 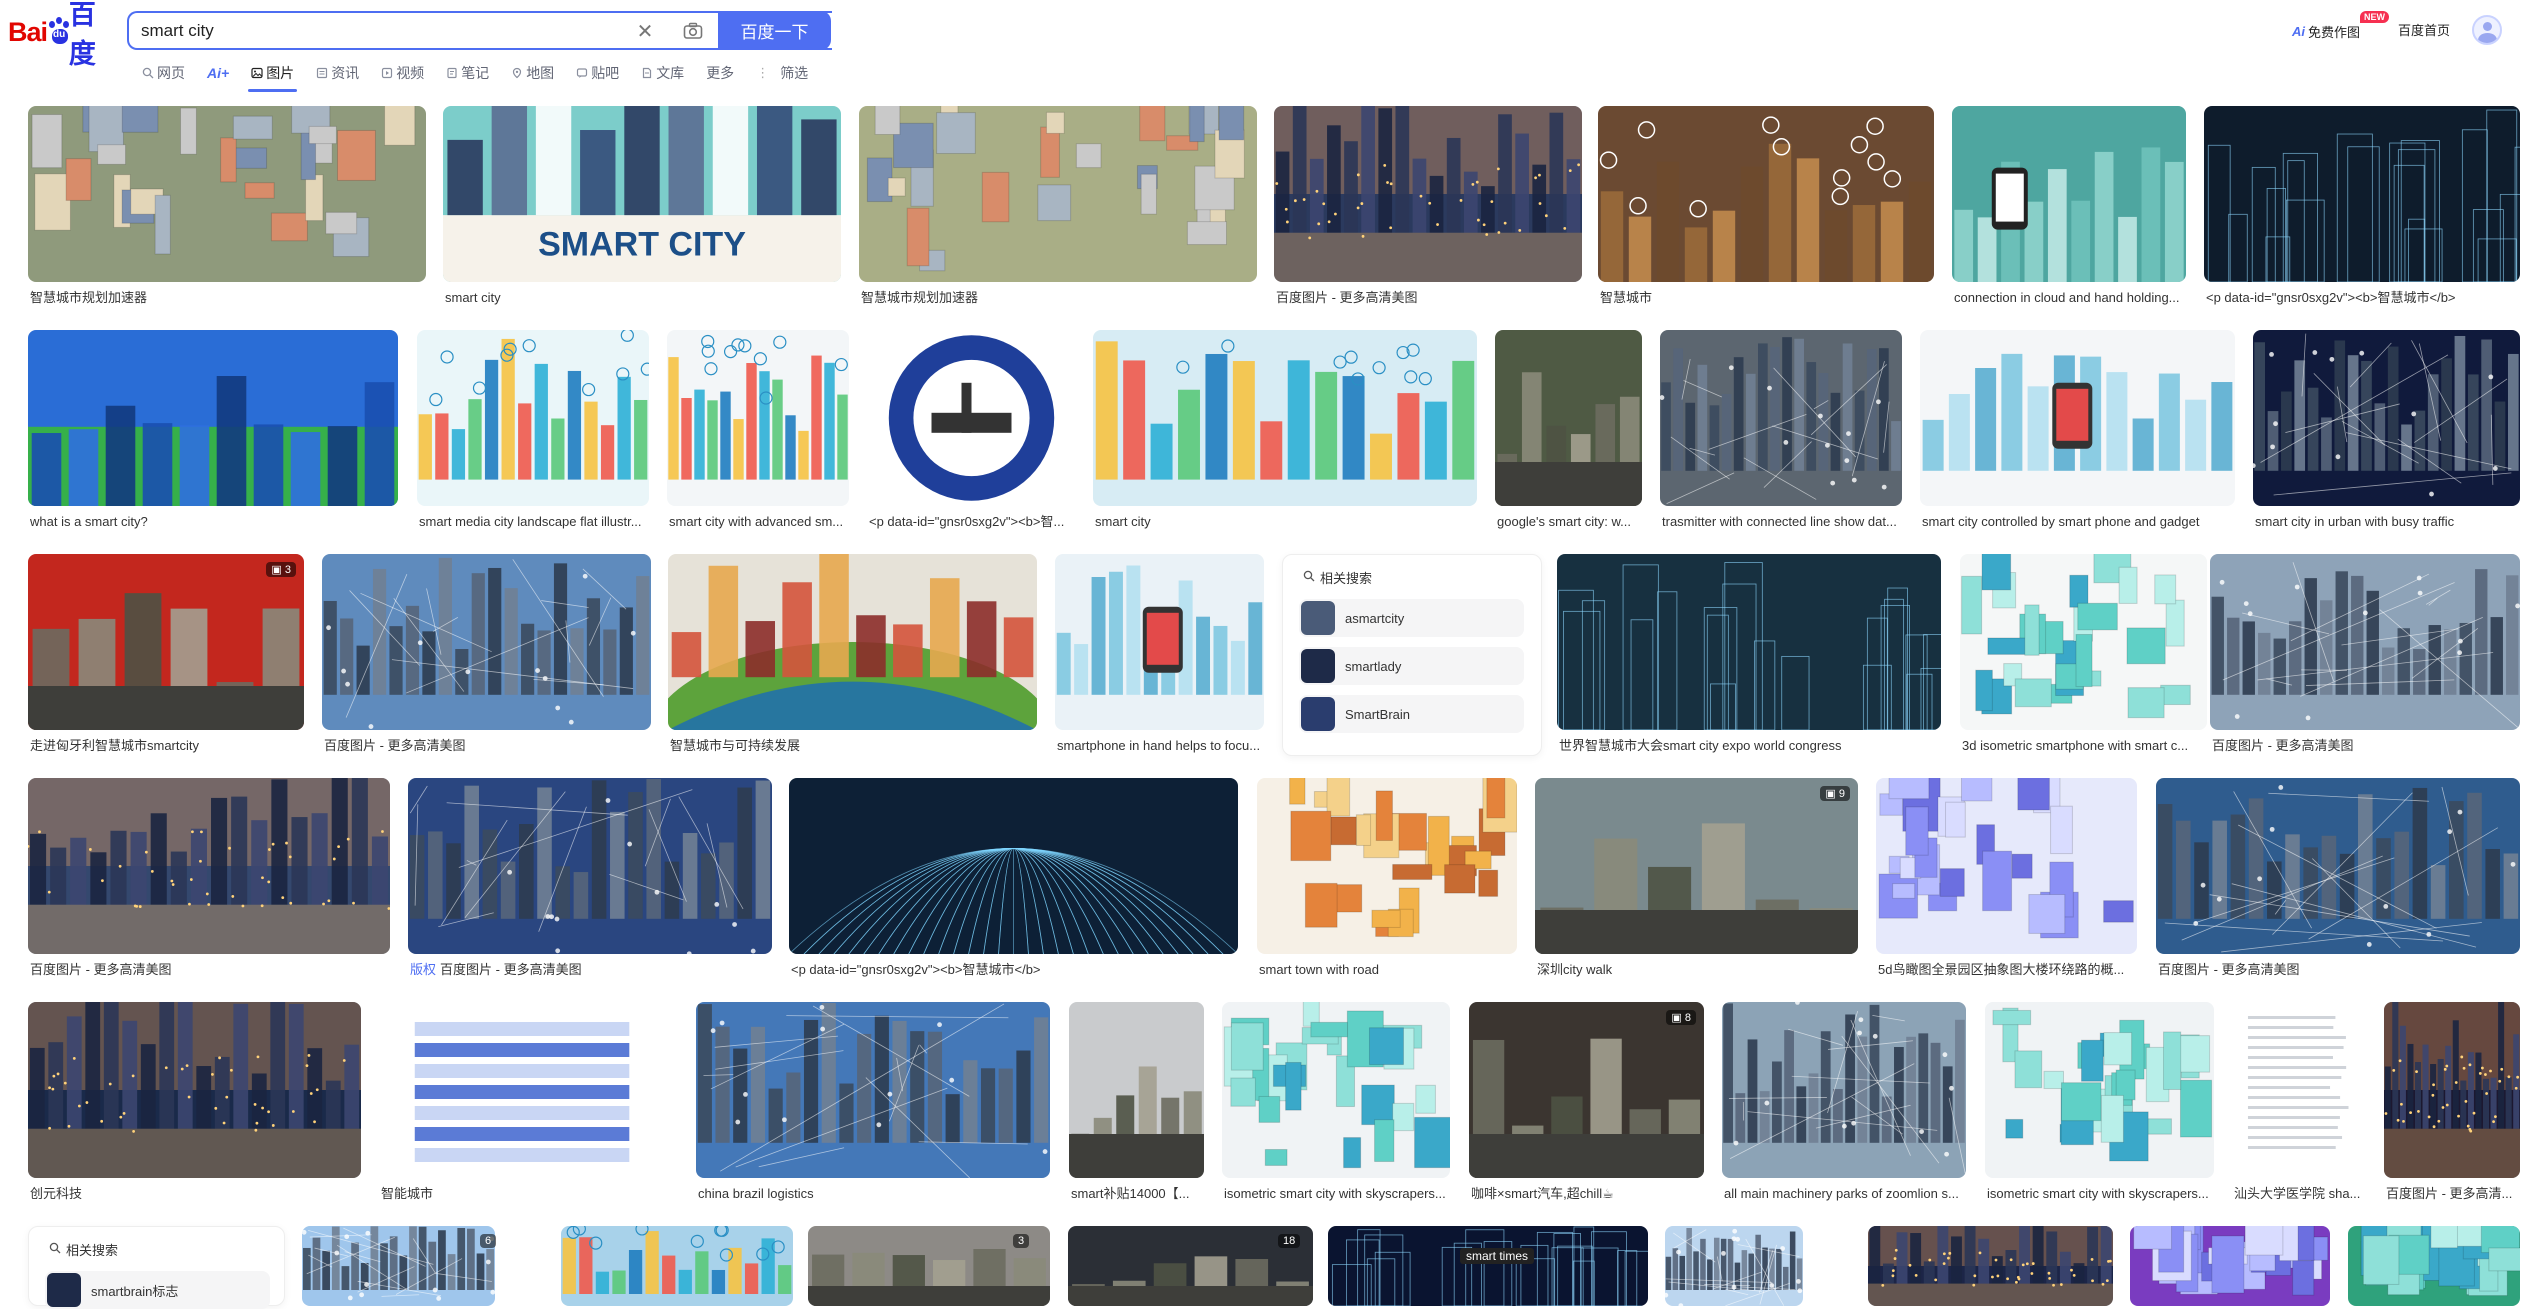 I want to click on camera-icon, so click(x=693, y=31).